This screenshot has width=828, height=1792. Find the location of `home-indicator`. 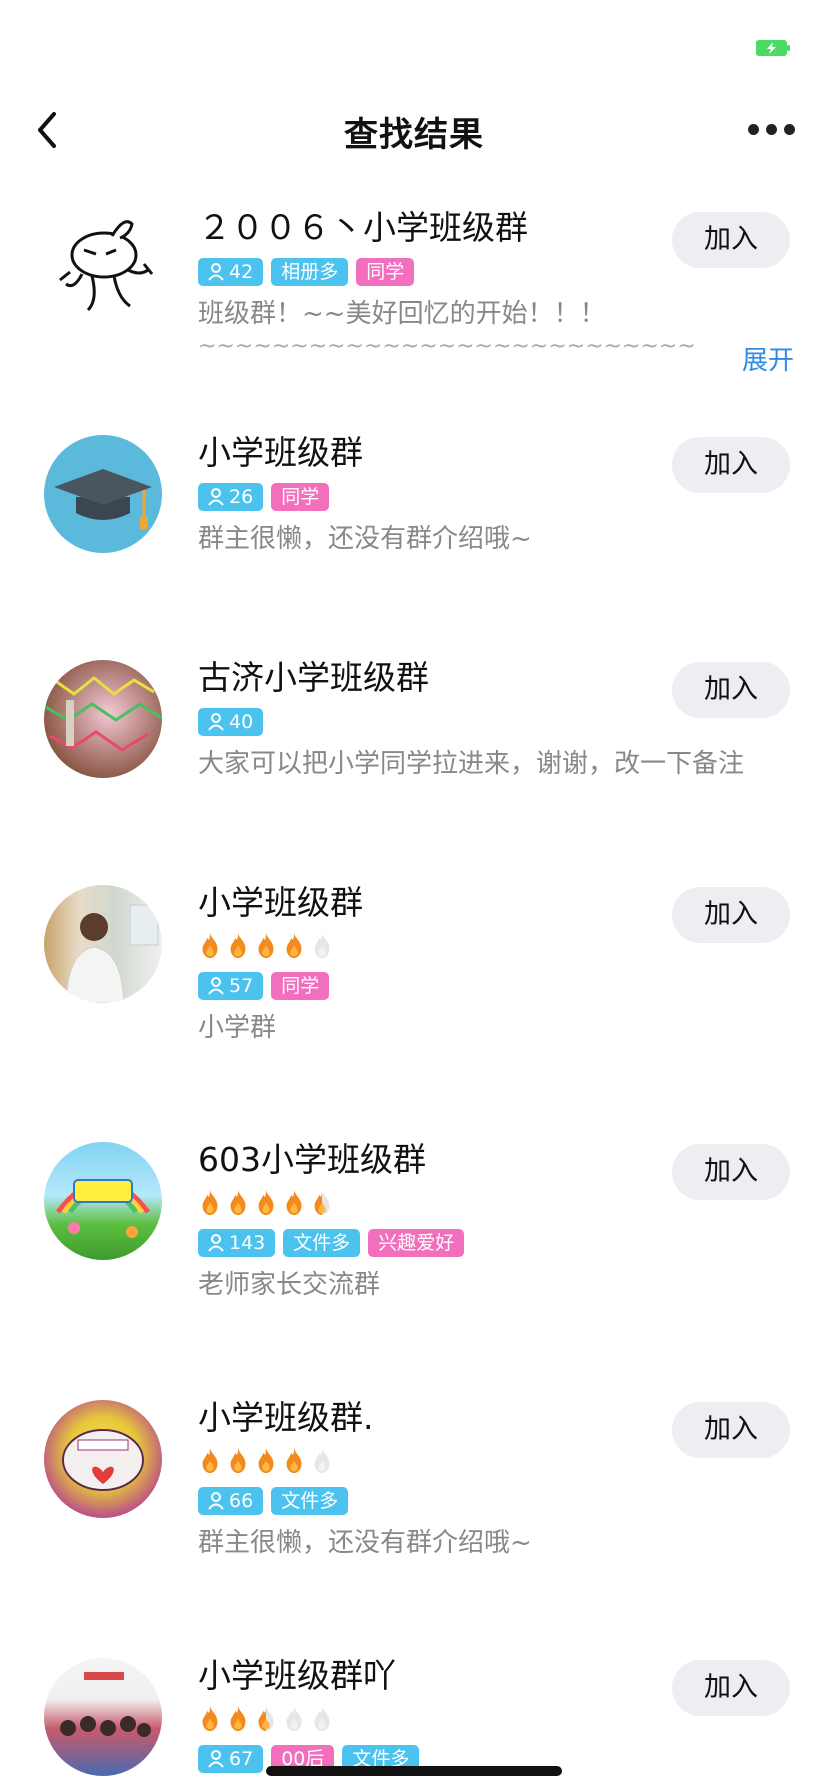

home-indicator is located at coordinates (414, 1771).